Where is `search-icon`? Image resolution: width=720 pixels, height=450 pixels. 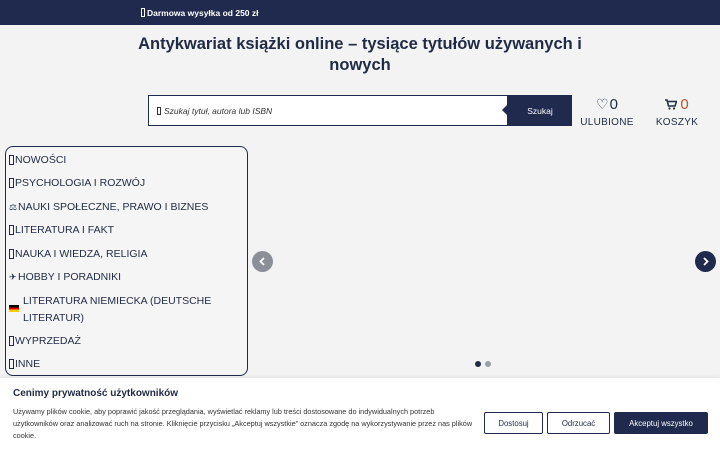 search-icon is located at coordinates (159, 110).